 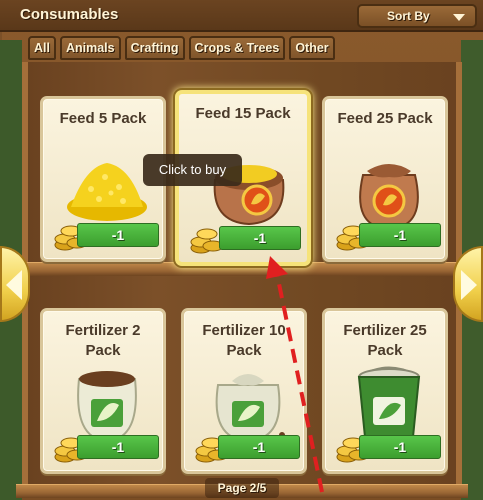 What do you see at coordinates (237, 48) in the screenshot?
I see `tab-crops-trees: Crops & Trees` at bounding box center [237, 48].